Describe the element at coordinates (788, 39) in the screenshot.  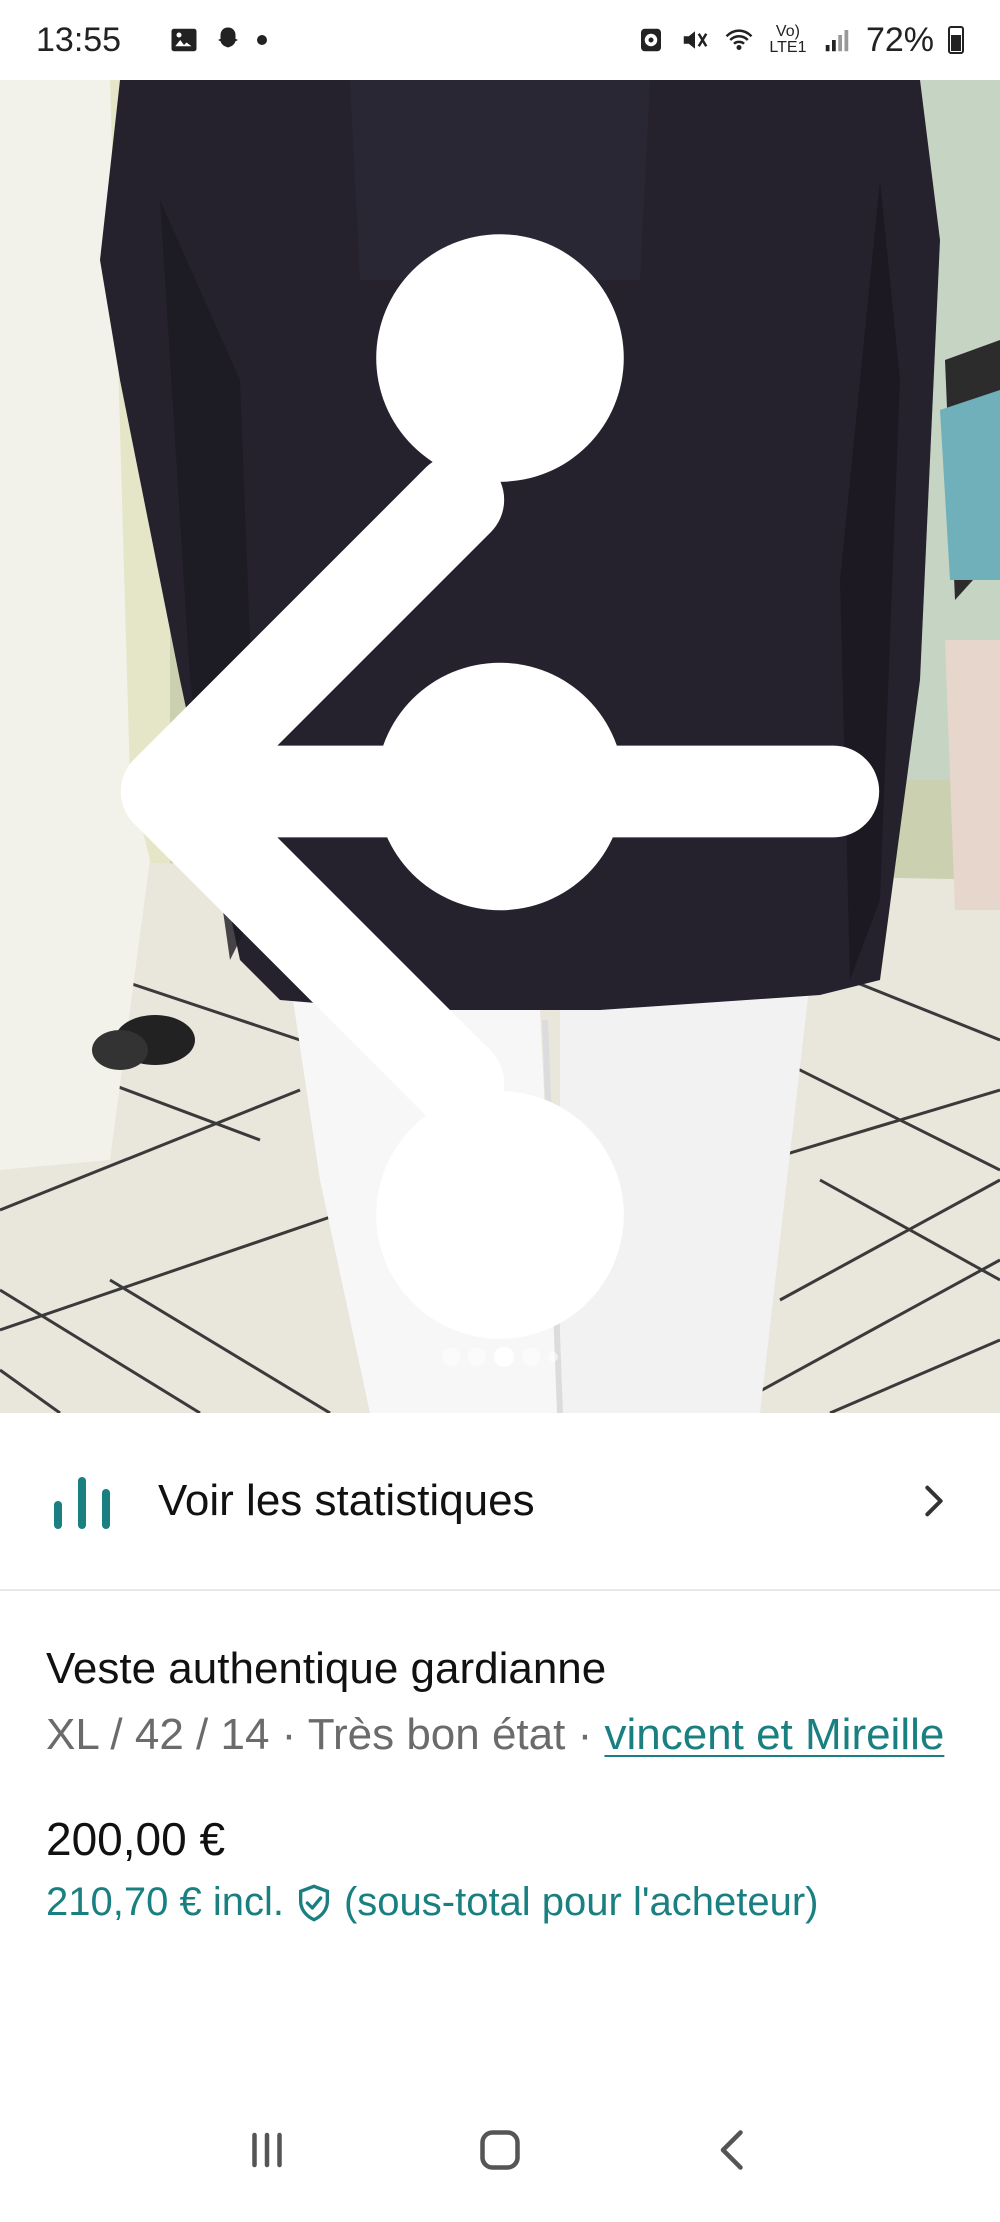
I see `network-label: Vo) LTE1` at that location.